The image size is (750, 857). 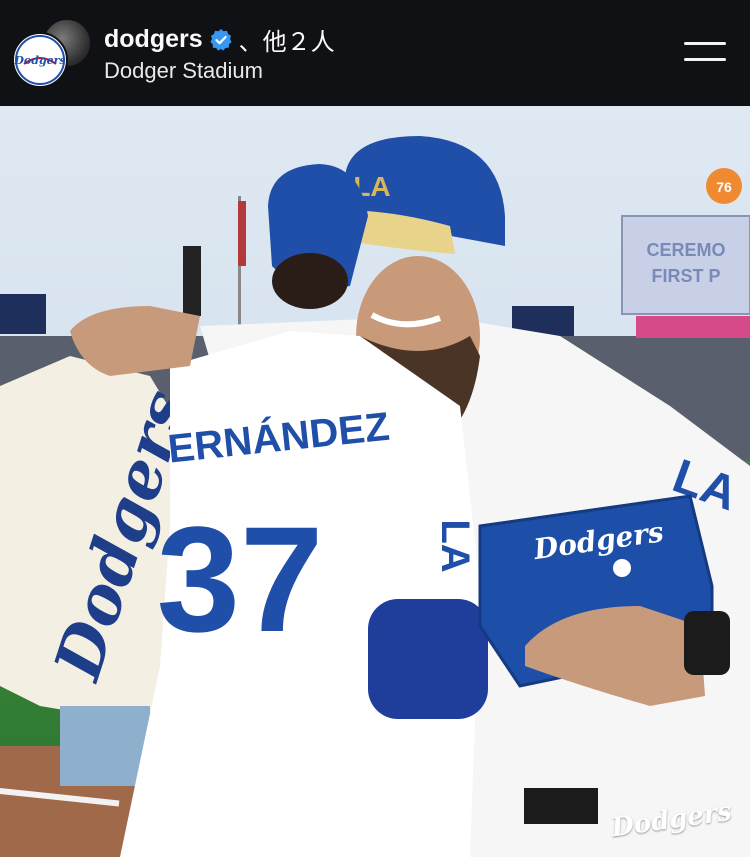 What do you see at coordinates (561, 806) in the screenshot?
I see `jersey-tag` at bounding box center [561, 806].